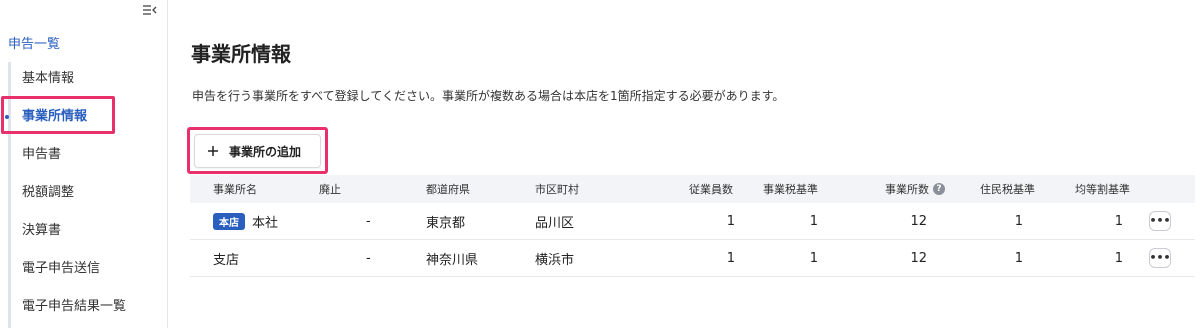 Image resolution: width=1202 pixels, height=328 pixels. Describe the element at coordinates (213, 151) in the screenshot. I see `plus-icon` at that location.